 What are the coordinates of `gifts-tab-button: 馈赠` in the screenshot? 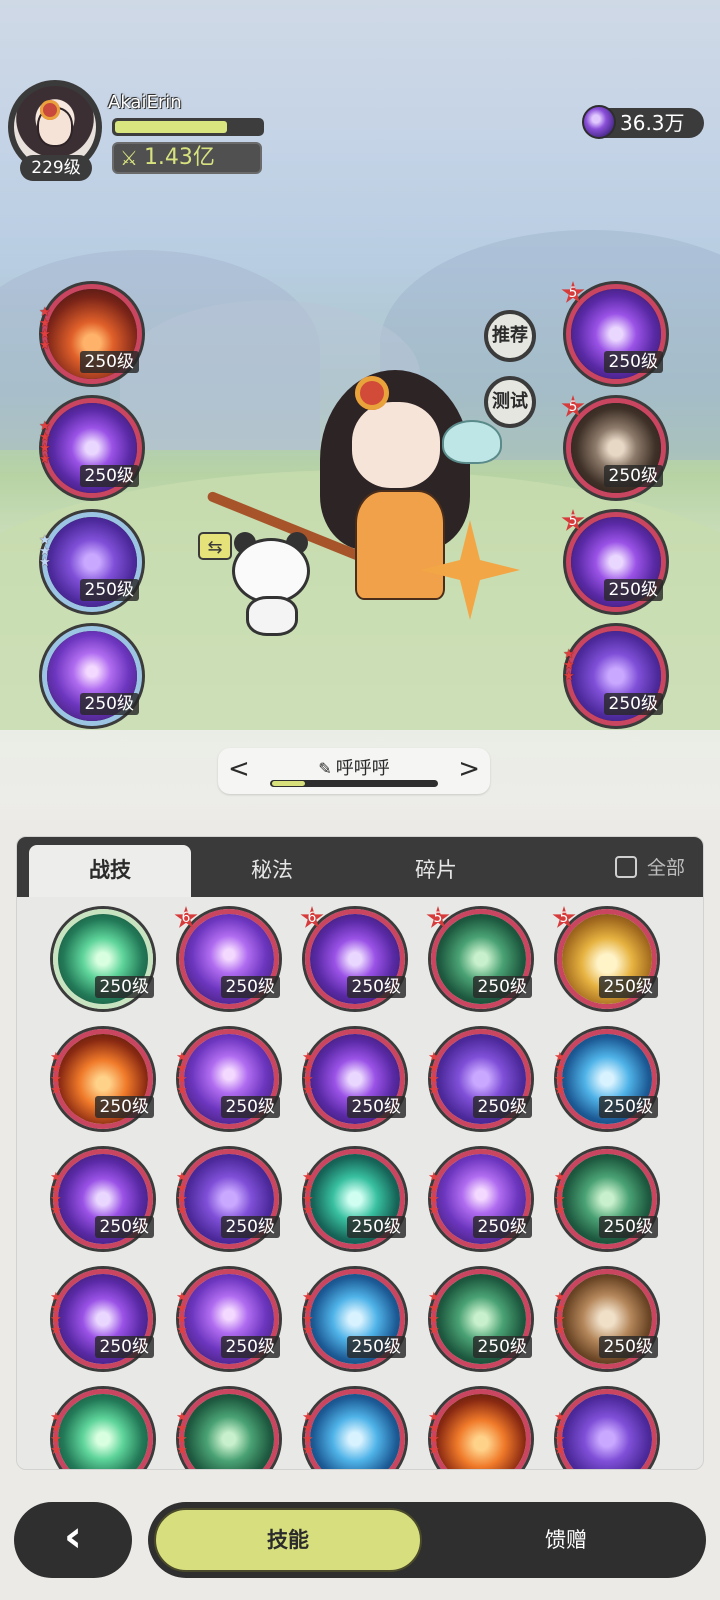 It's located at (566, 1540).